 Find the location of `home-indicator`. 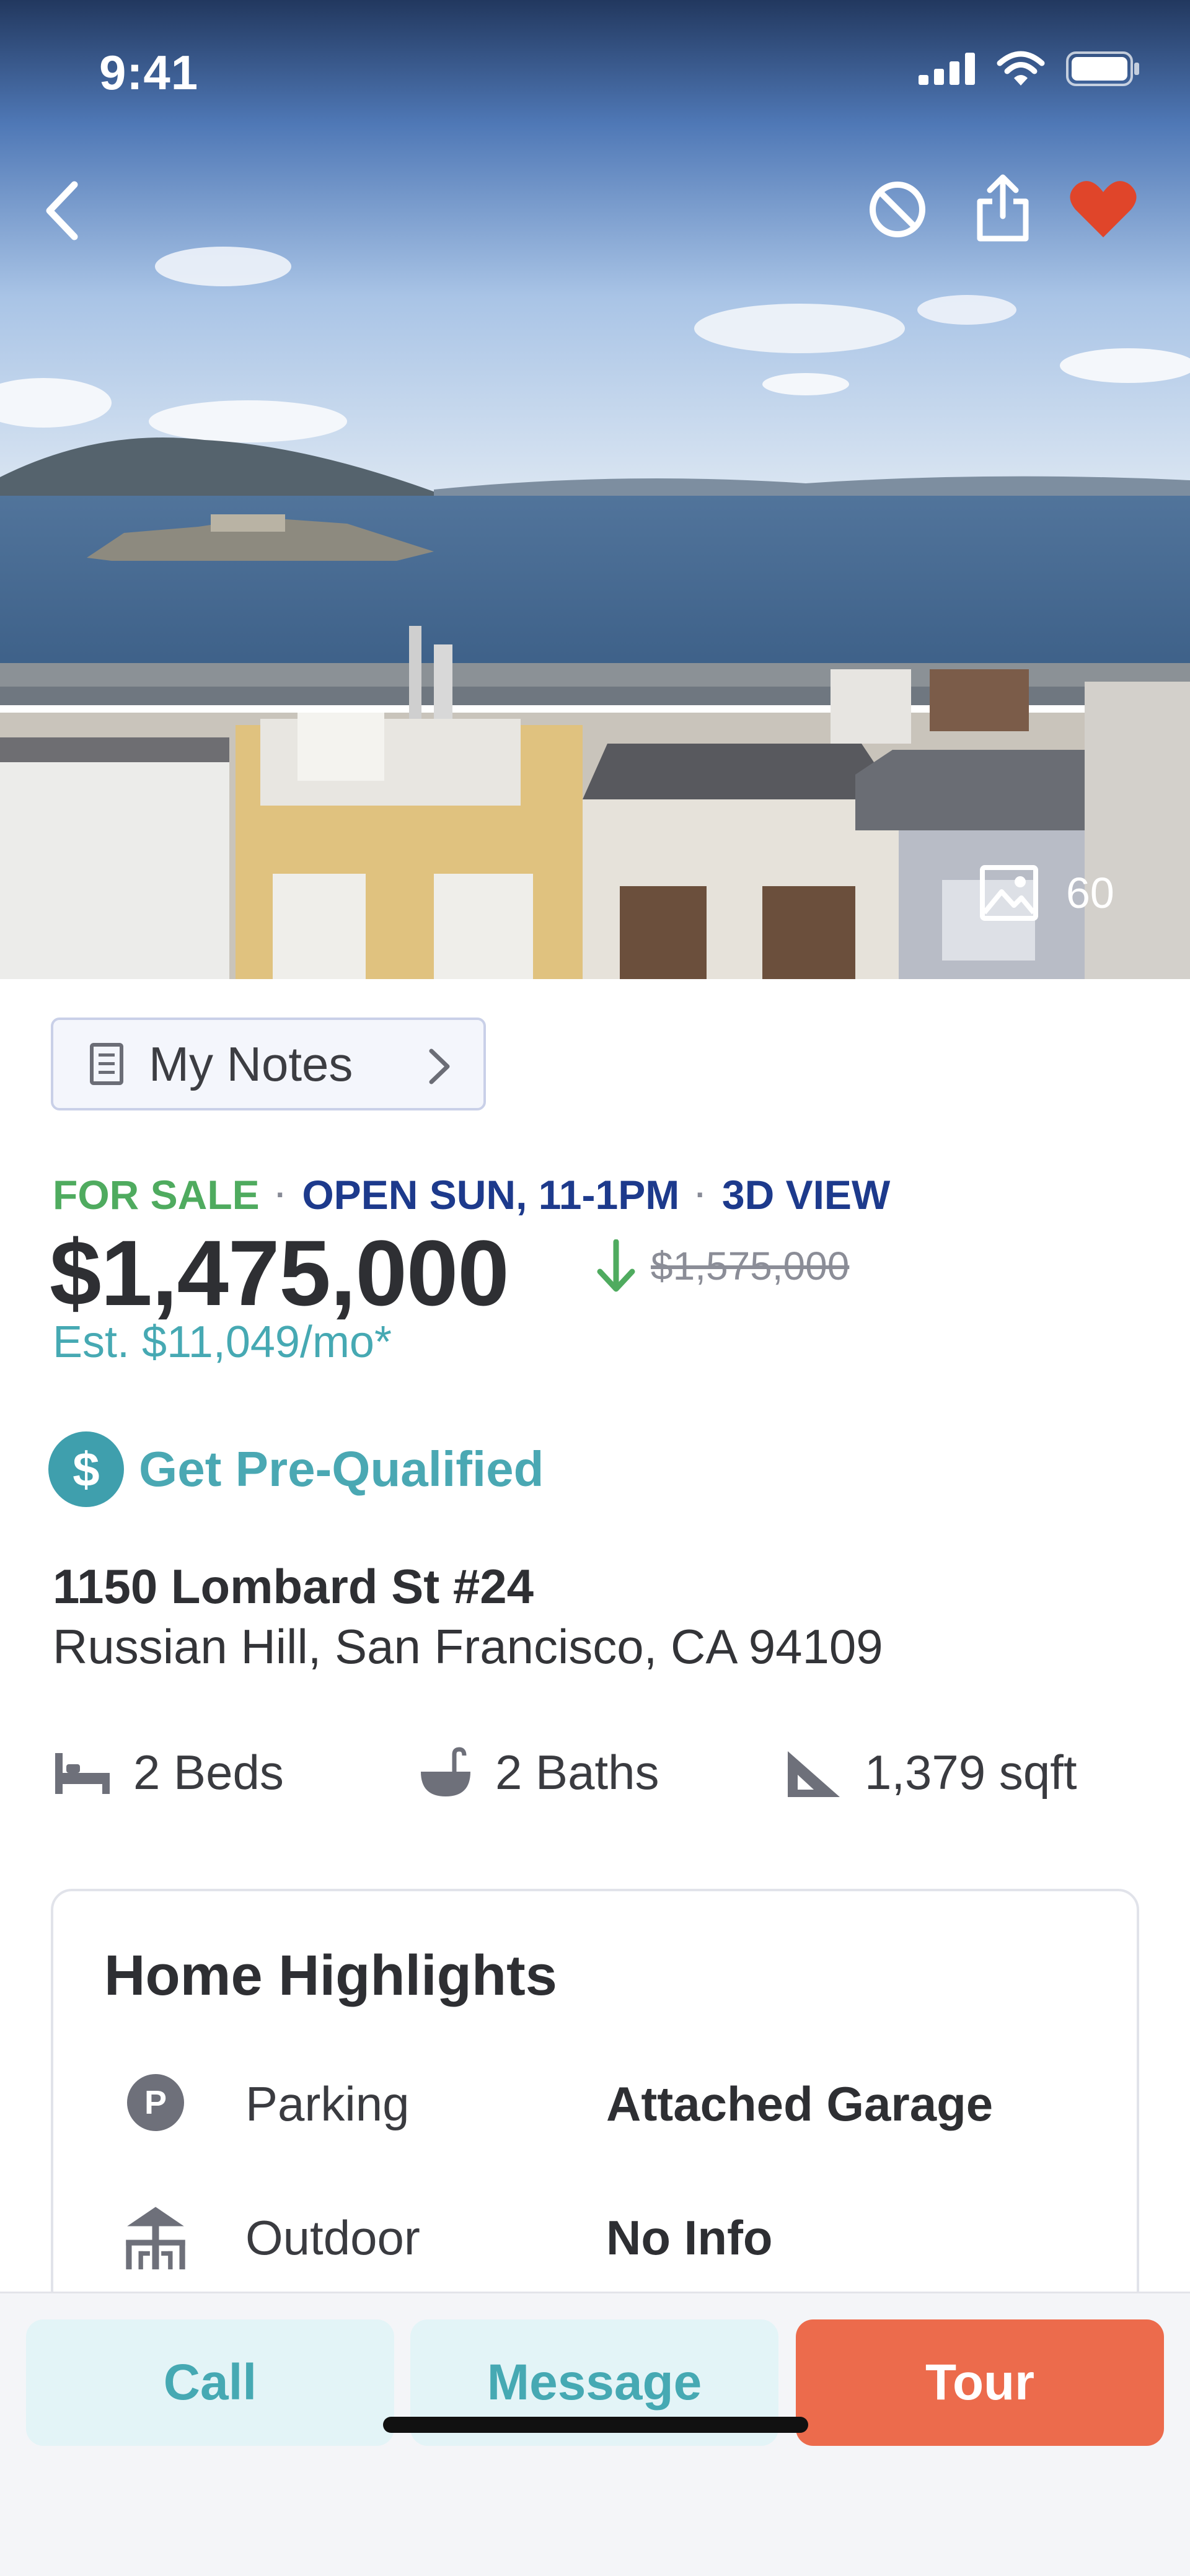

home-indicator is located at coordinates (595, 2425).